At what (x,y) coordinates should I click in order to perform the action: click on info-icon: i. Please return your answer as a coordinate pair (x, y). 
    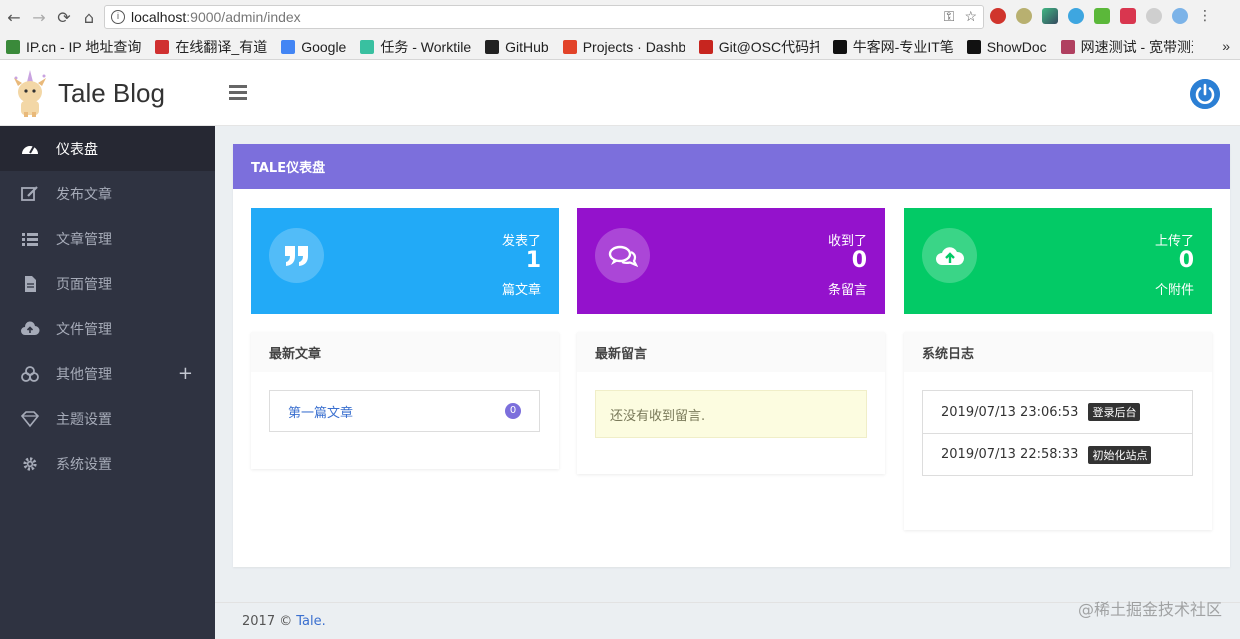
    Looking at the image, I should click on (118, 17).